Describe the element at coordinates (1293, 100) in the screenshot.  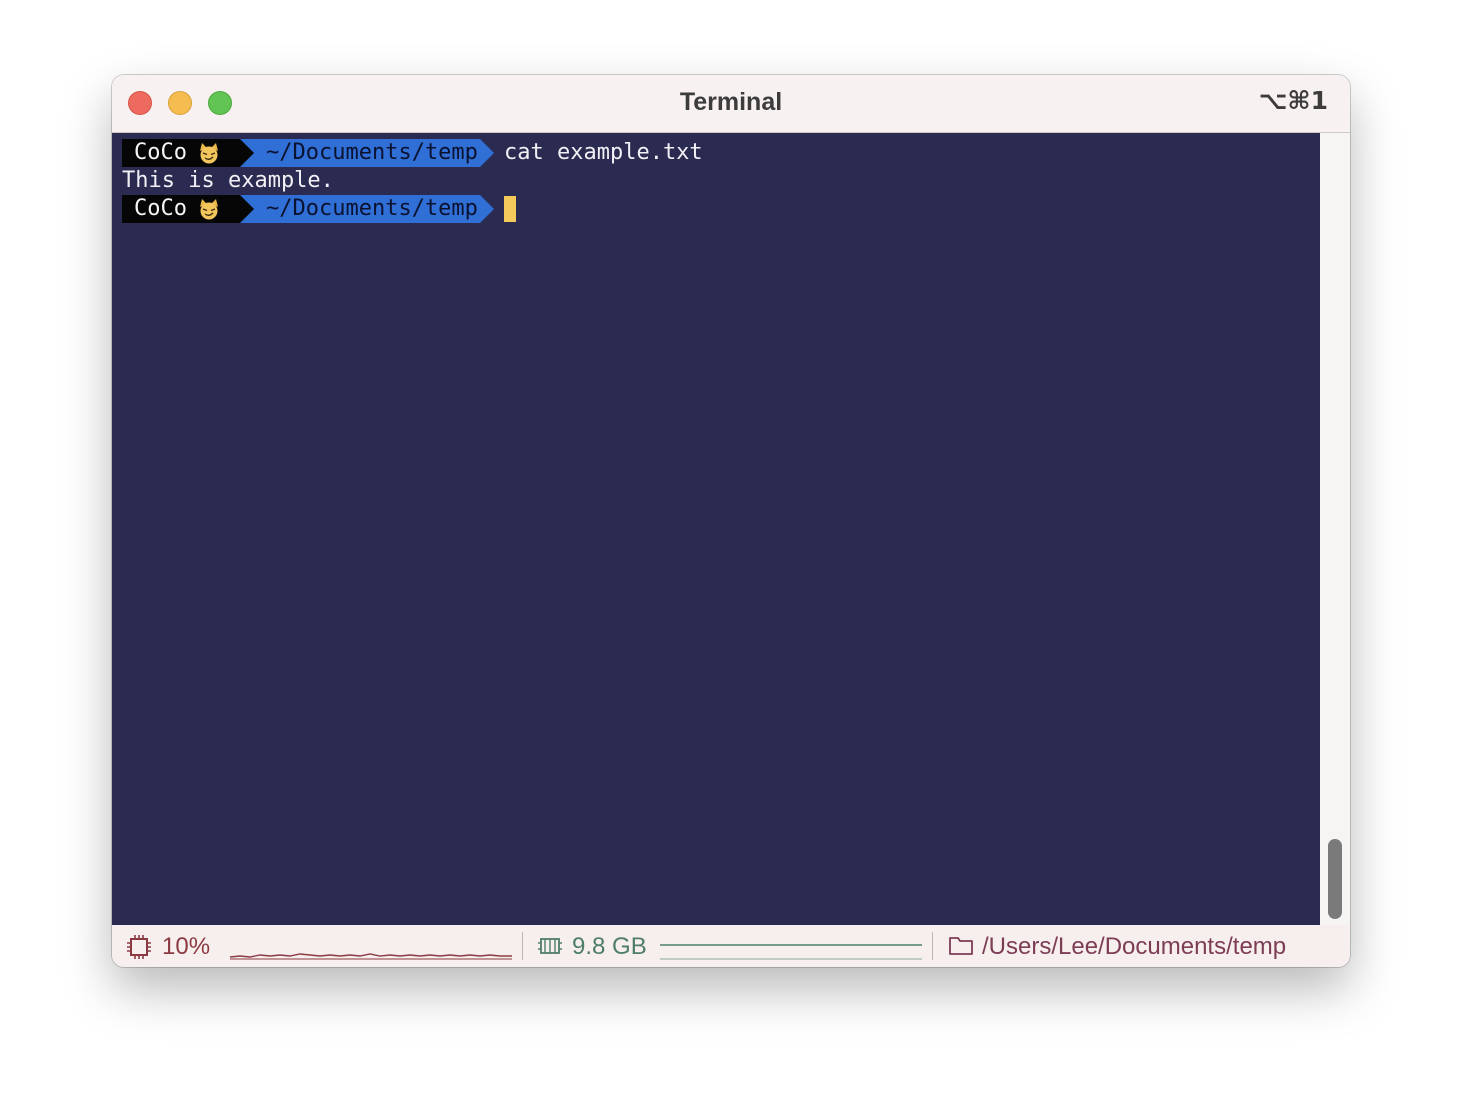
I see `window-shortcut: ⌥⌘1` at that location.